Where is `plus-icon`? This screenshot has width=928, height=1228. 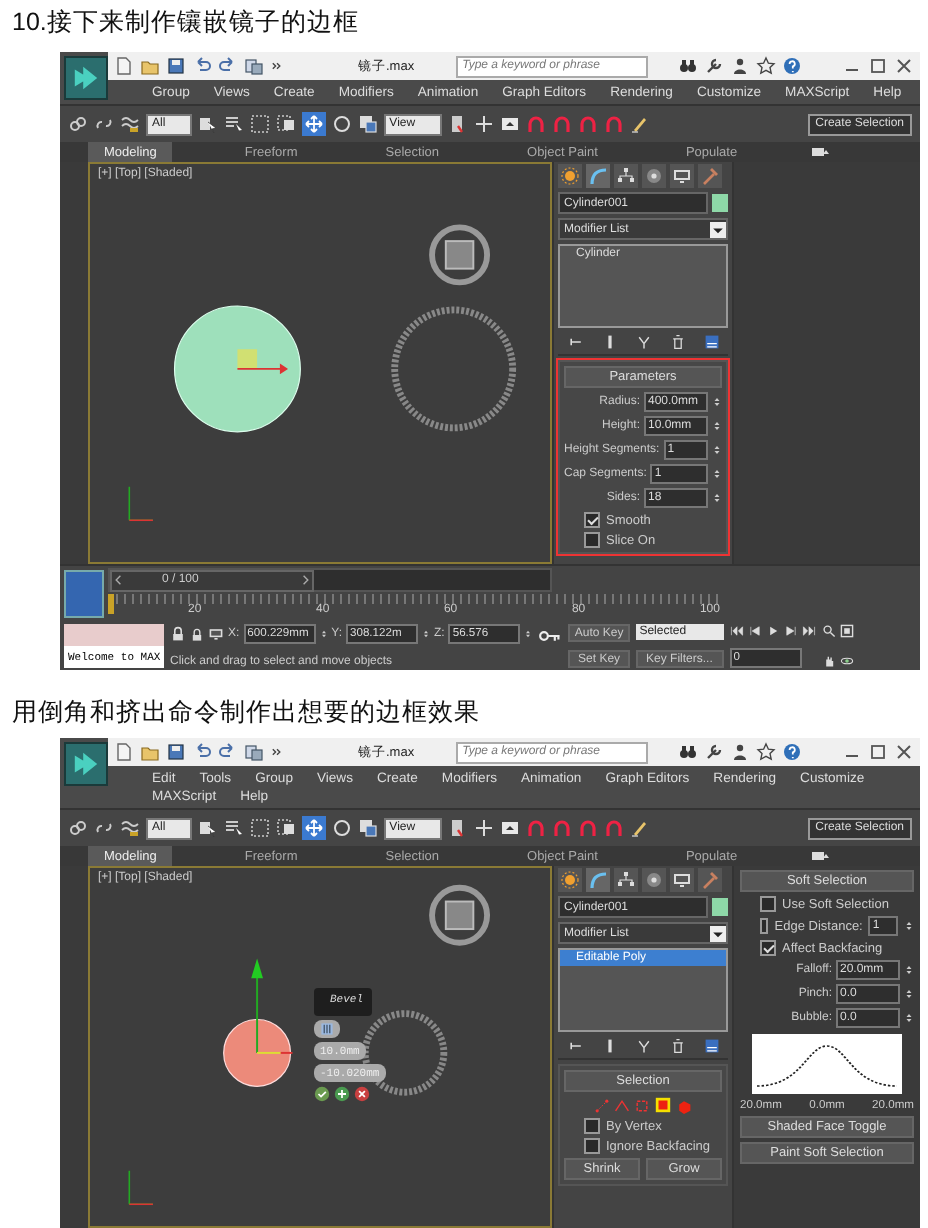 plus-icon is located at coordinates (342, 1094).